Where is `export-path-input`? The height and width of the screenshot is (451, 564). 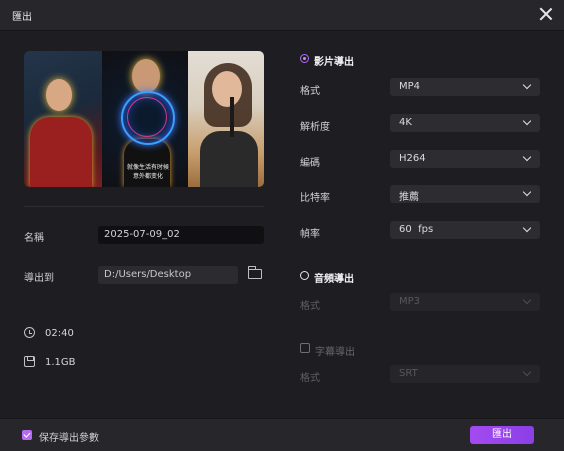 export-path-input is located at coordinates (168, 275).